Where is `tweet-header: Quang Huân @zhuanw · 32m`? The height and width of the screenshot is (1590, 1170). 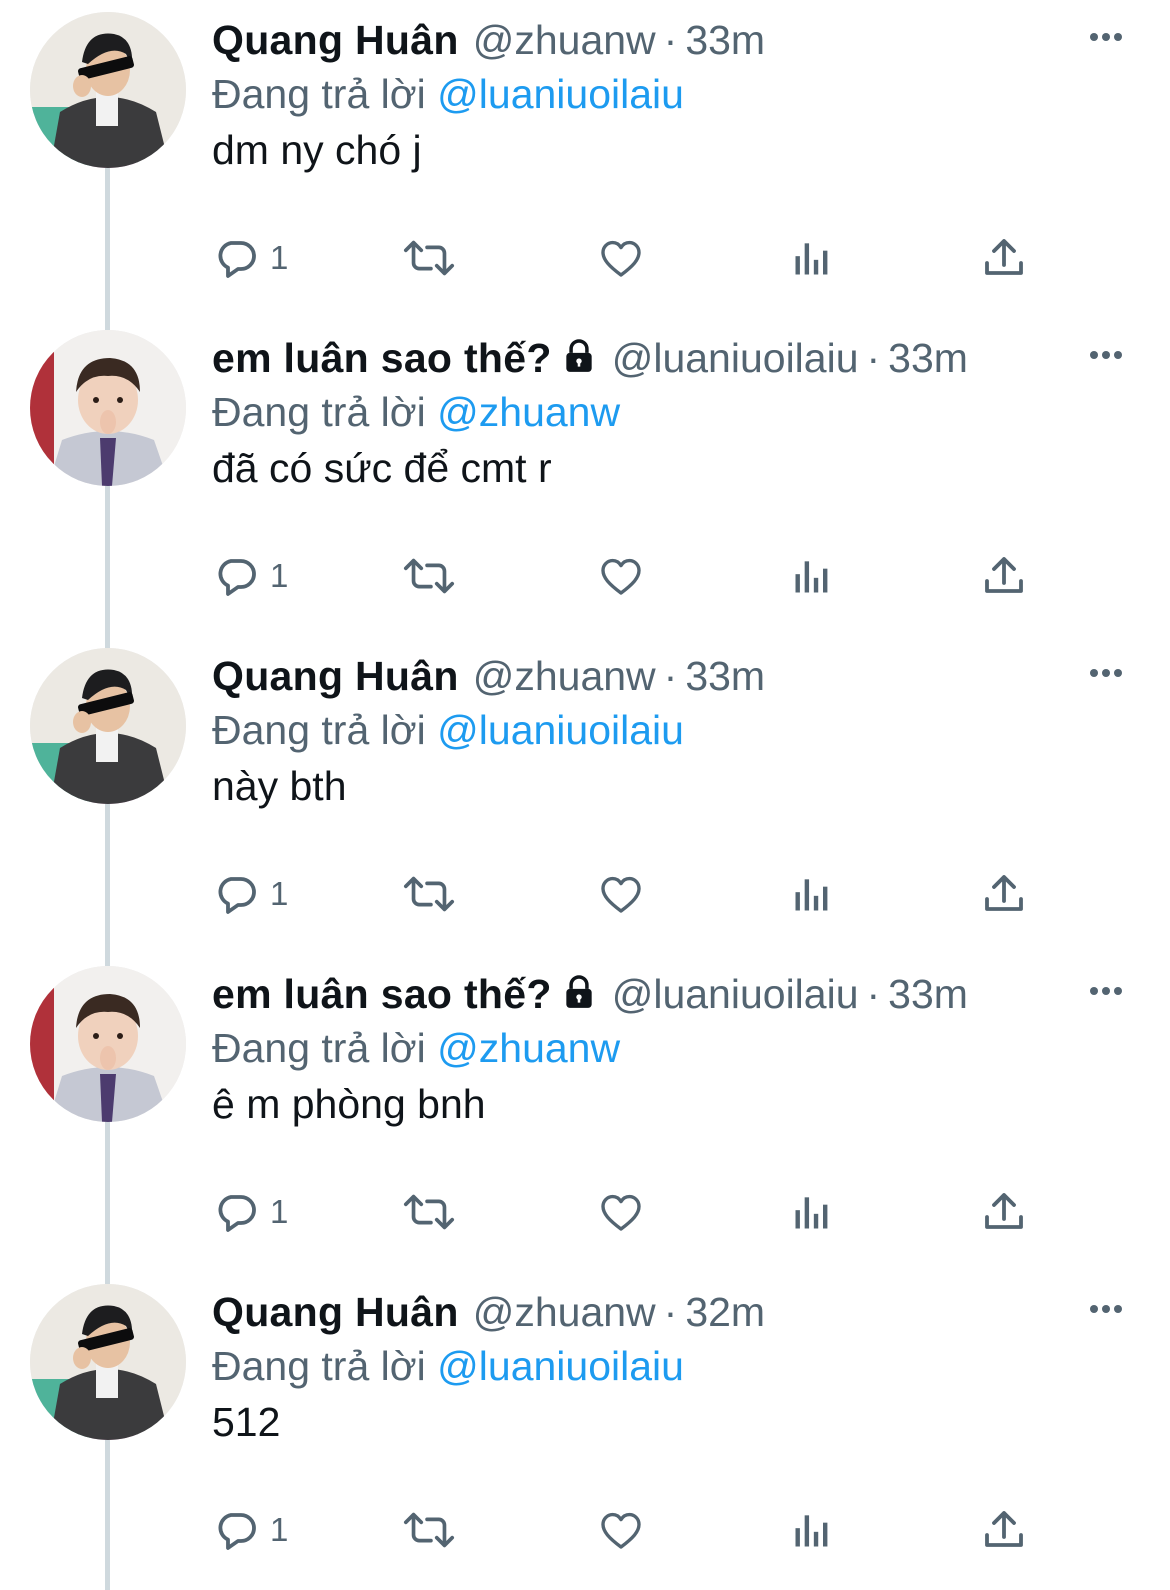
tweet-header: Quang Huân @zhuanw · 32m is located at coordinates (488, 1312).